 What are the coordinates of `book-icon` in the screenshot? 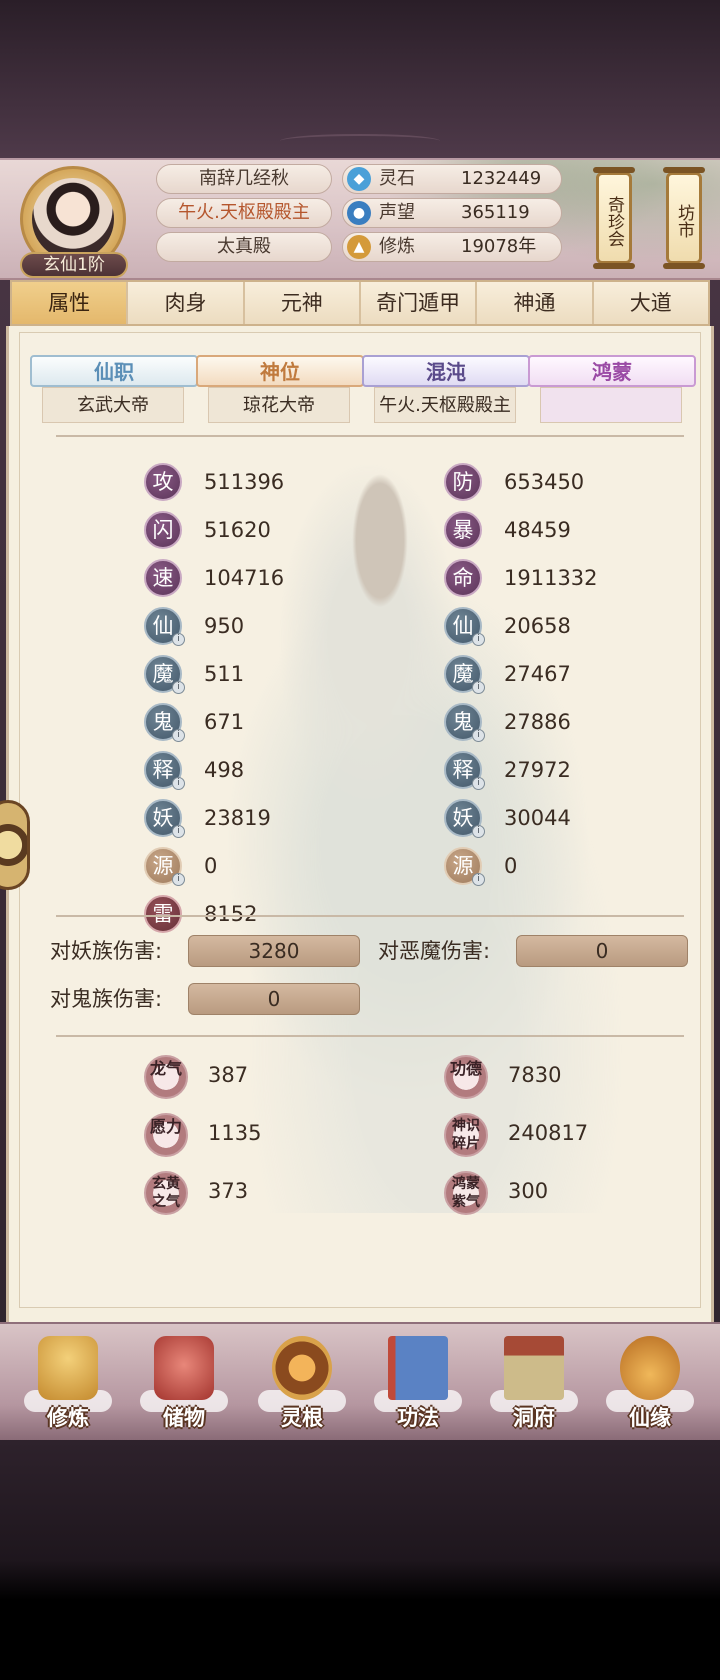 It's located at (418, 1368).